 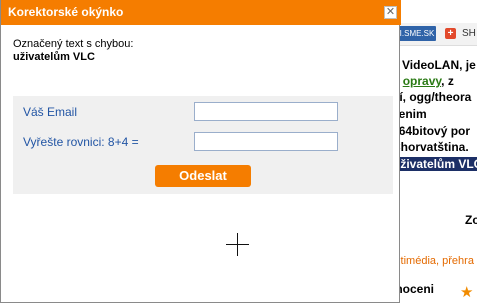 What do you see at coordinates (471, 220) in the screenshot?
I see `right-label: Zo` at bounding box center [471, 220].